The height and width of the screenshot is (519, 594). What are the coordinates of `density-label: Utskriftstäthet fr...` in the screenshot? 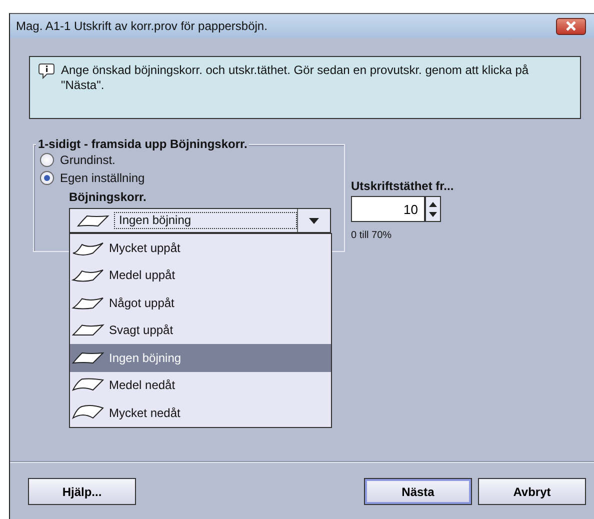 It's located at (402, 186).